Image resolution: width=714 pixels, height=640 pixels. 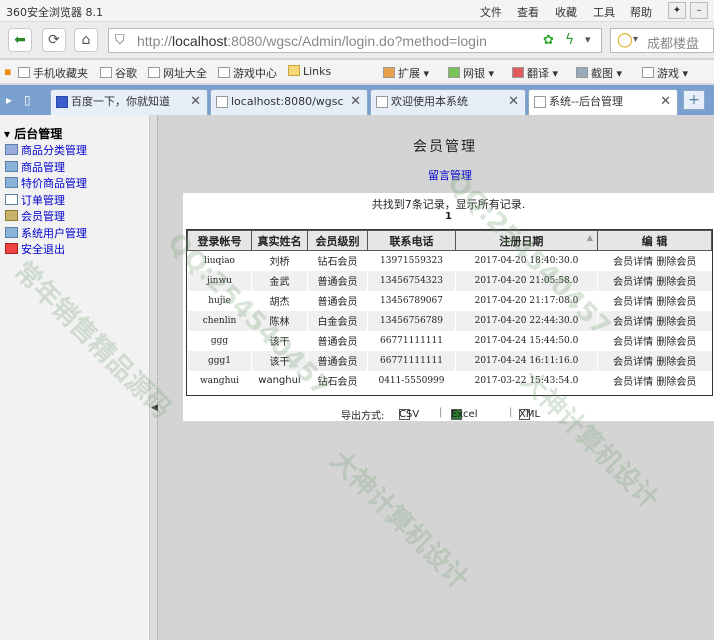 What do you see at coordinates (448, 102) in the screenshot?
I see `tab-welcome: 欢迎使用本系统 ✕` at bounding box center [448, 102].